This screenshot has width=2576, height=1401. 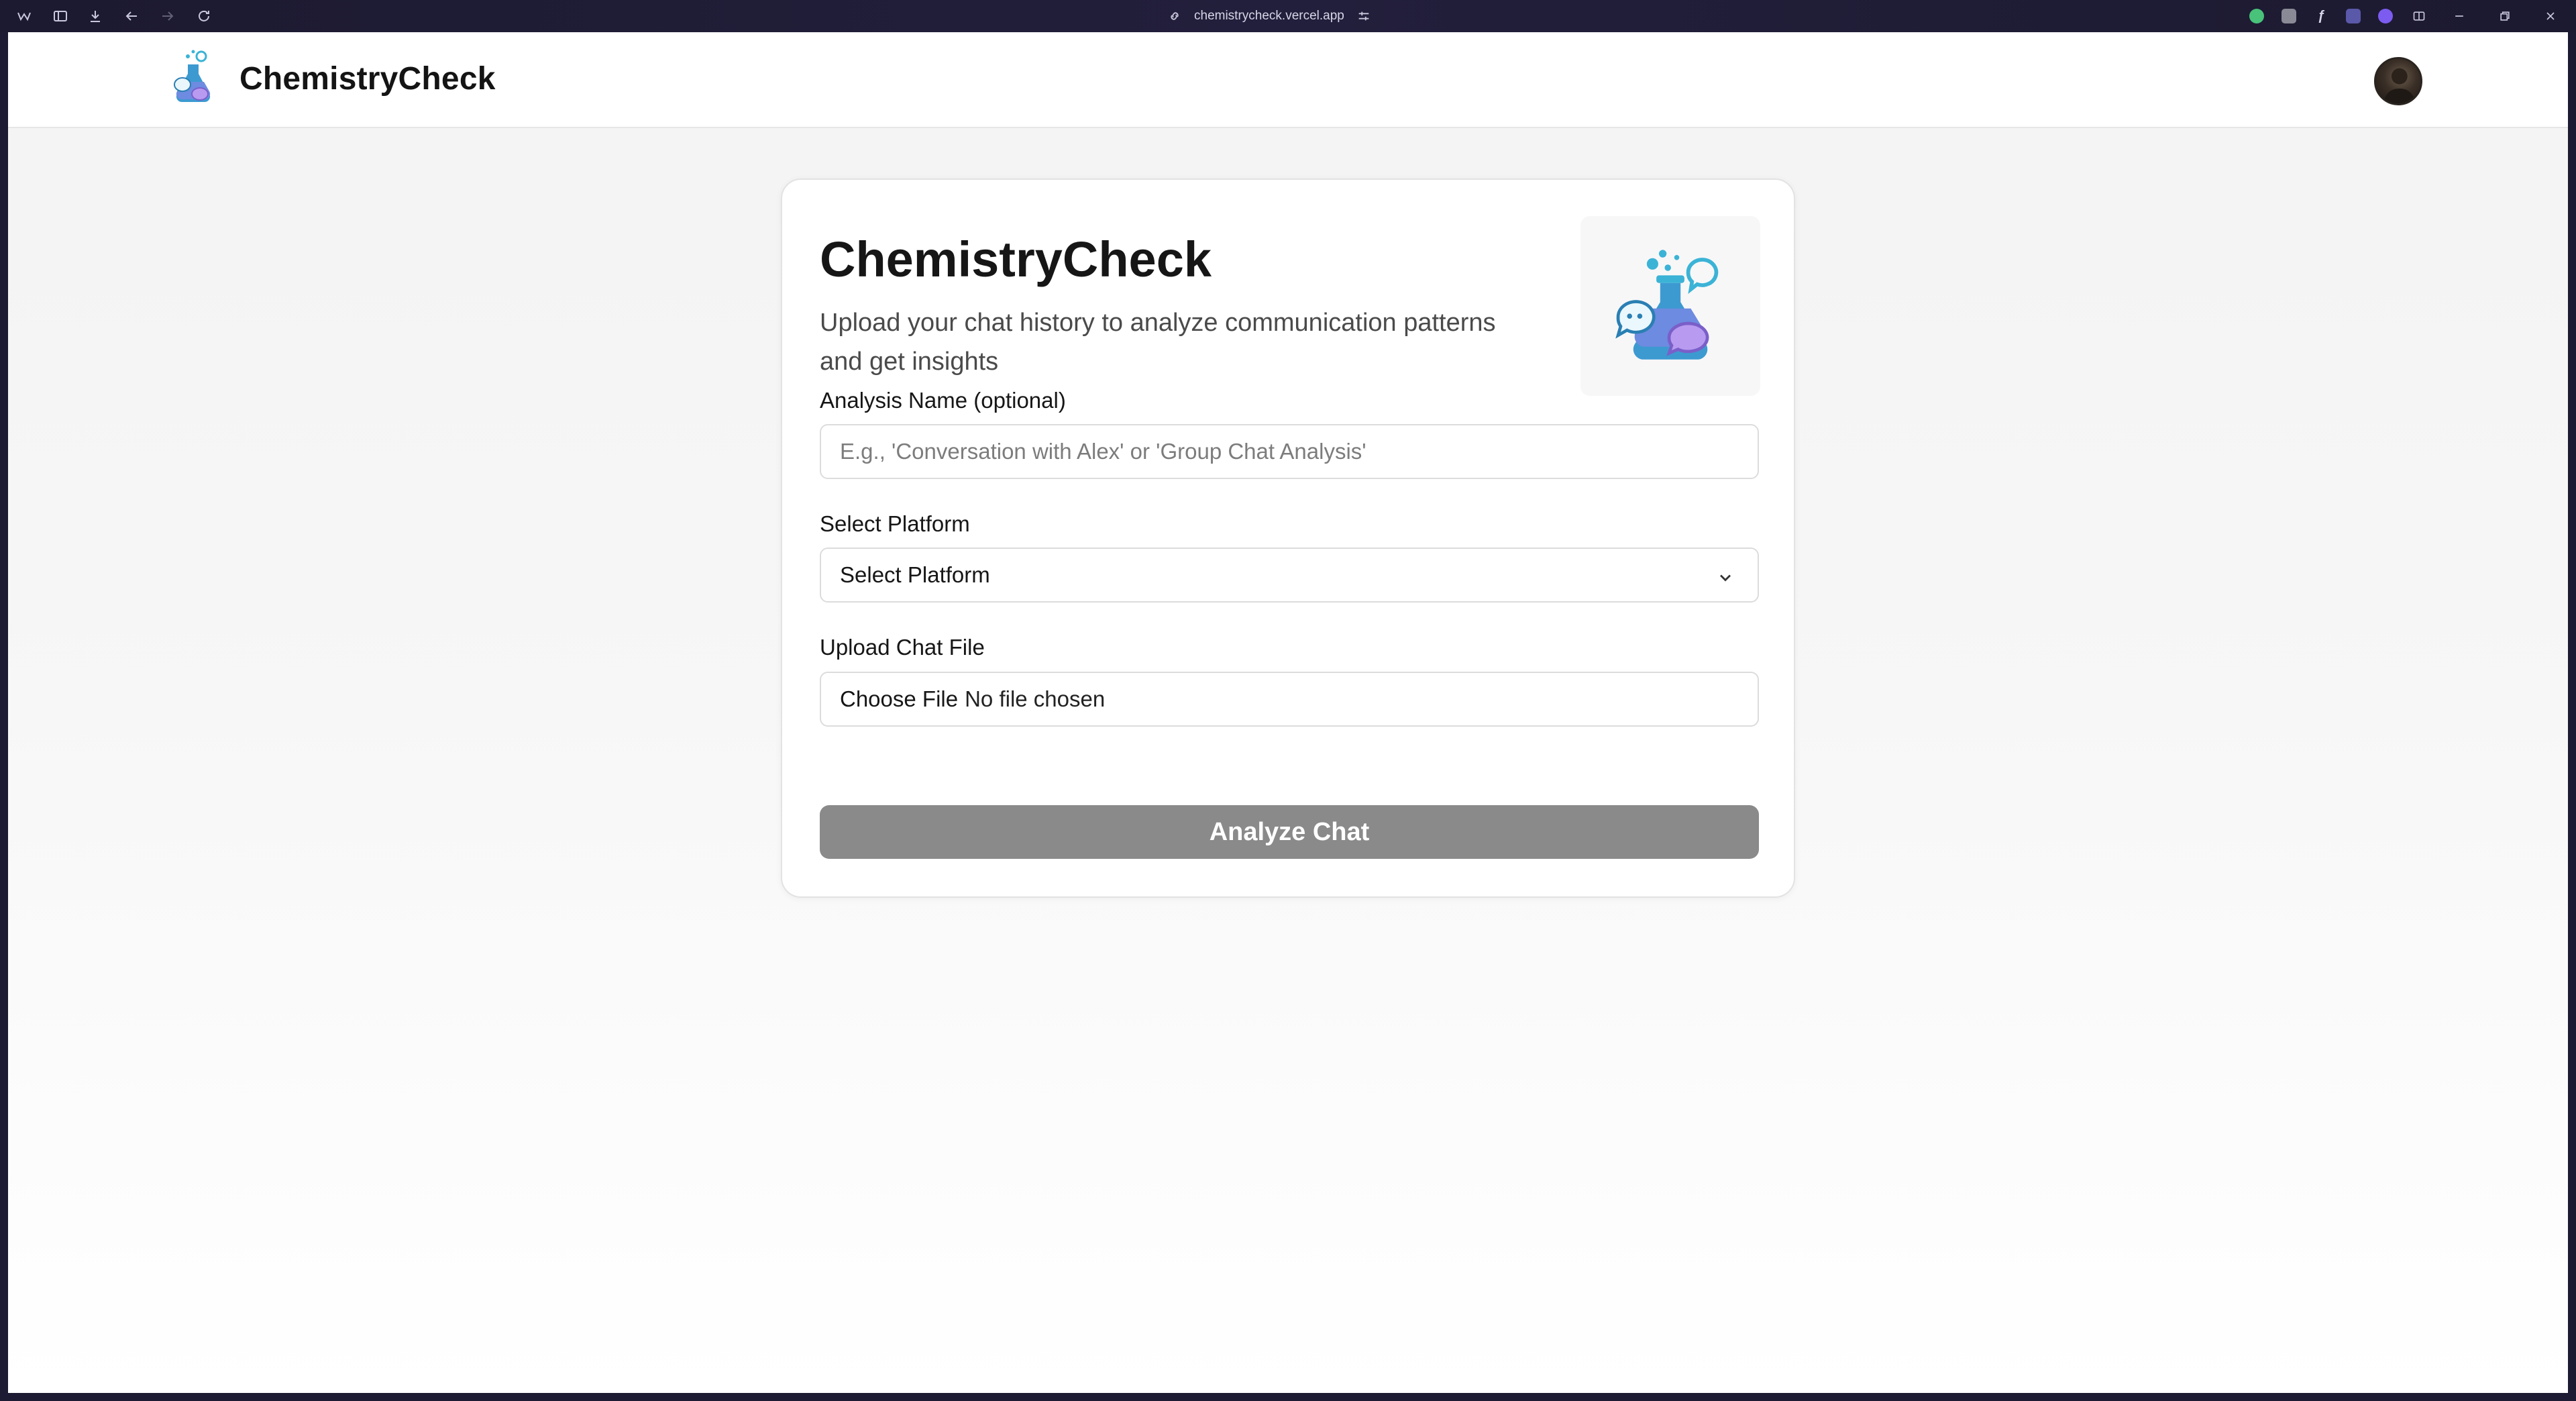 I want to click on url-text: chemistrycheck.vercel.app, so click(x=1269, y=16).